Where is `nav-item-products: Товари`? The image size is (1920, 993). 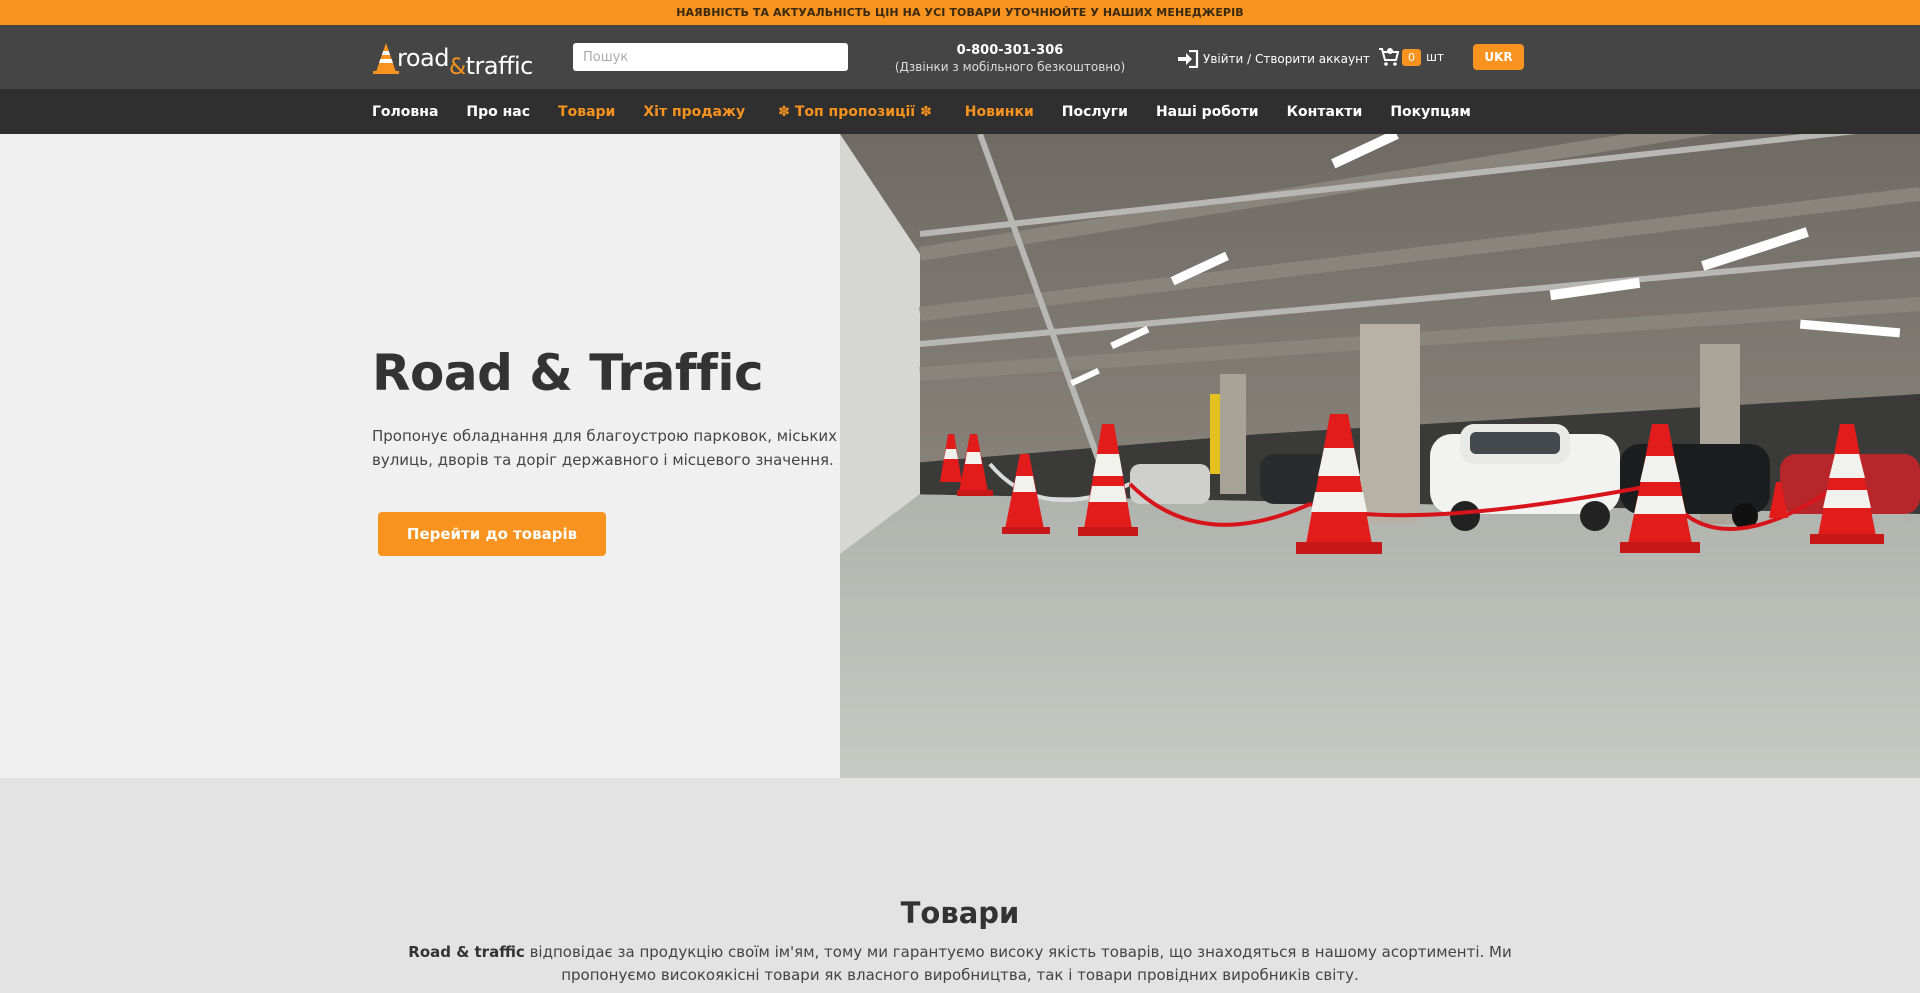 nav-item-products: Товари is located at coordinates (586, 112).